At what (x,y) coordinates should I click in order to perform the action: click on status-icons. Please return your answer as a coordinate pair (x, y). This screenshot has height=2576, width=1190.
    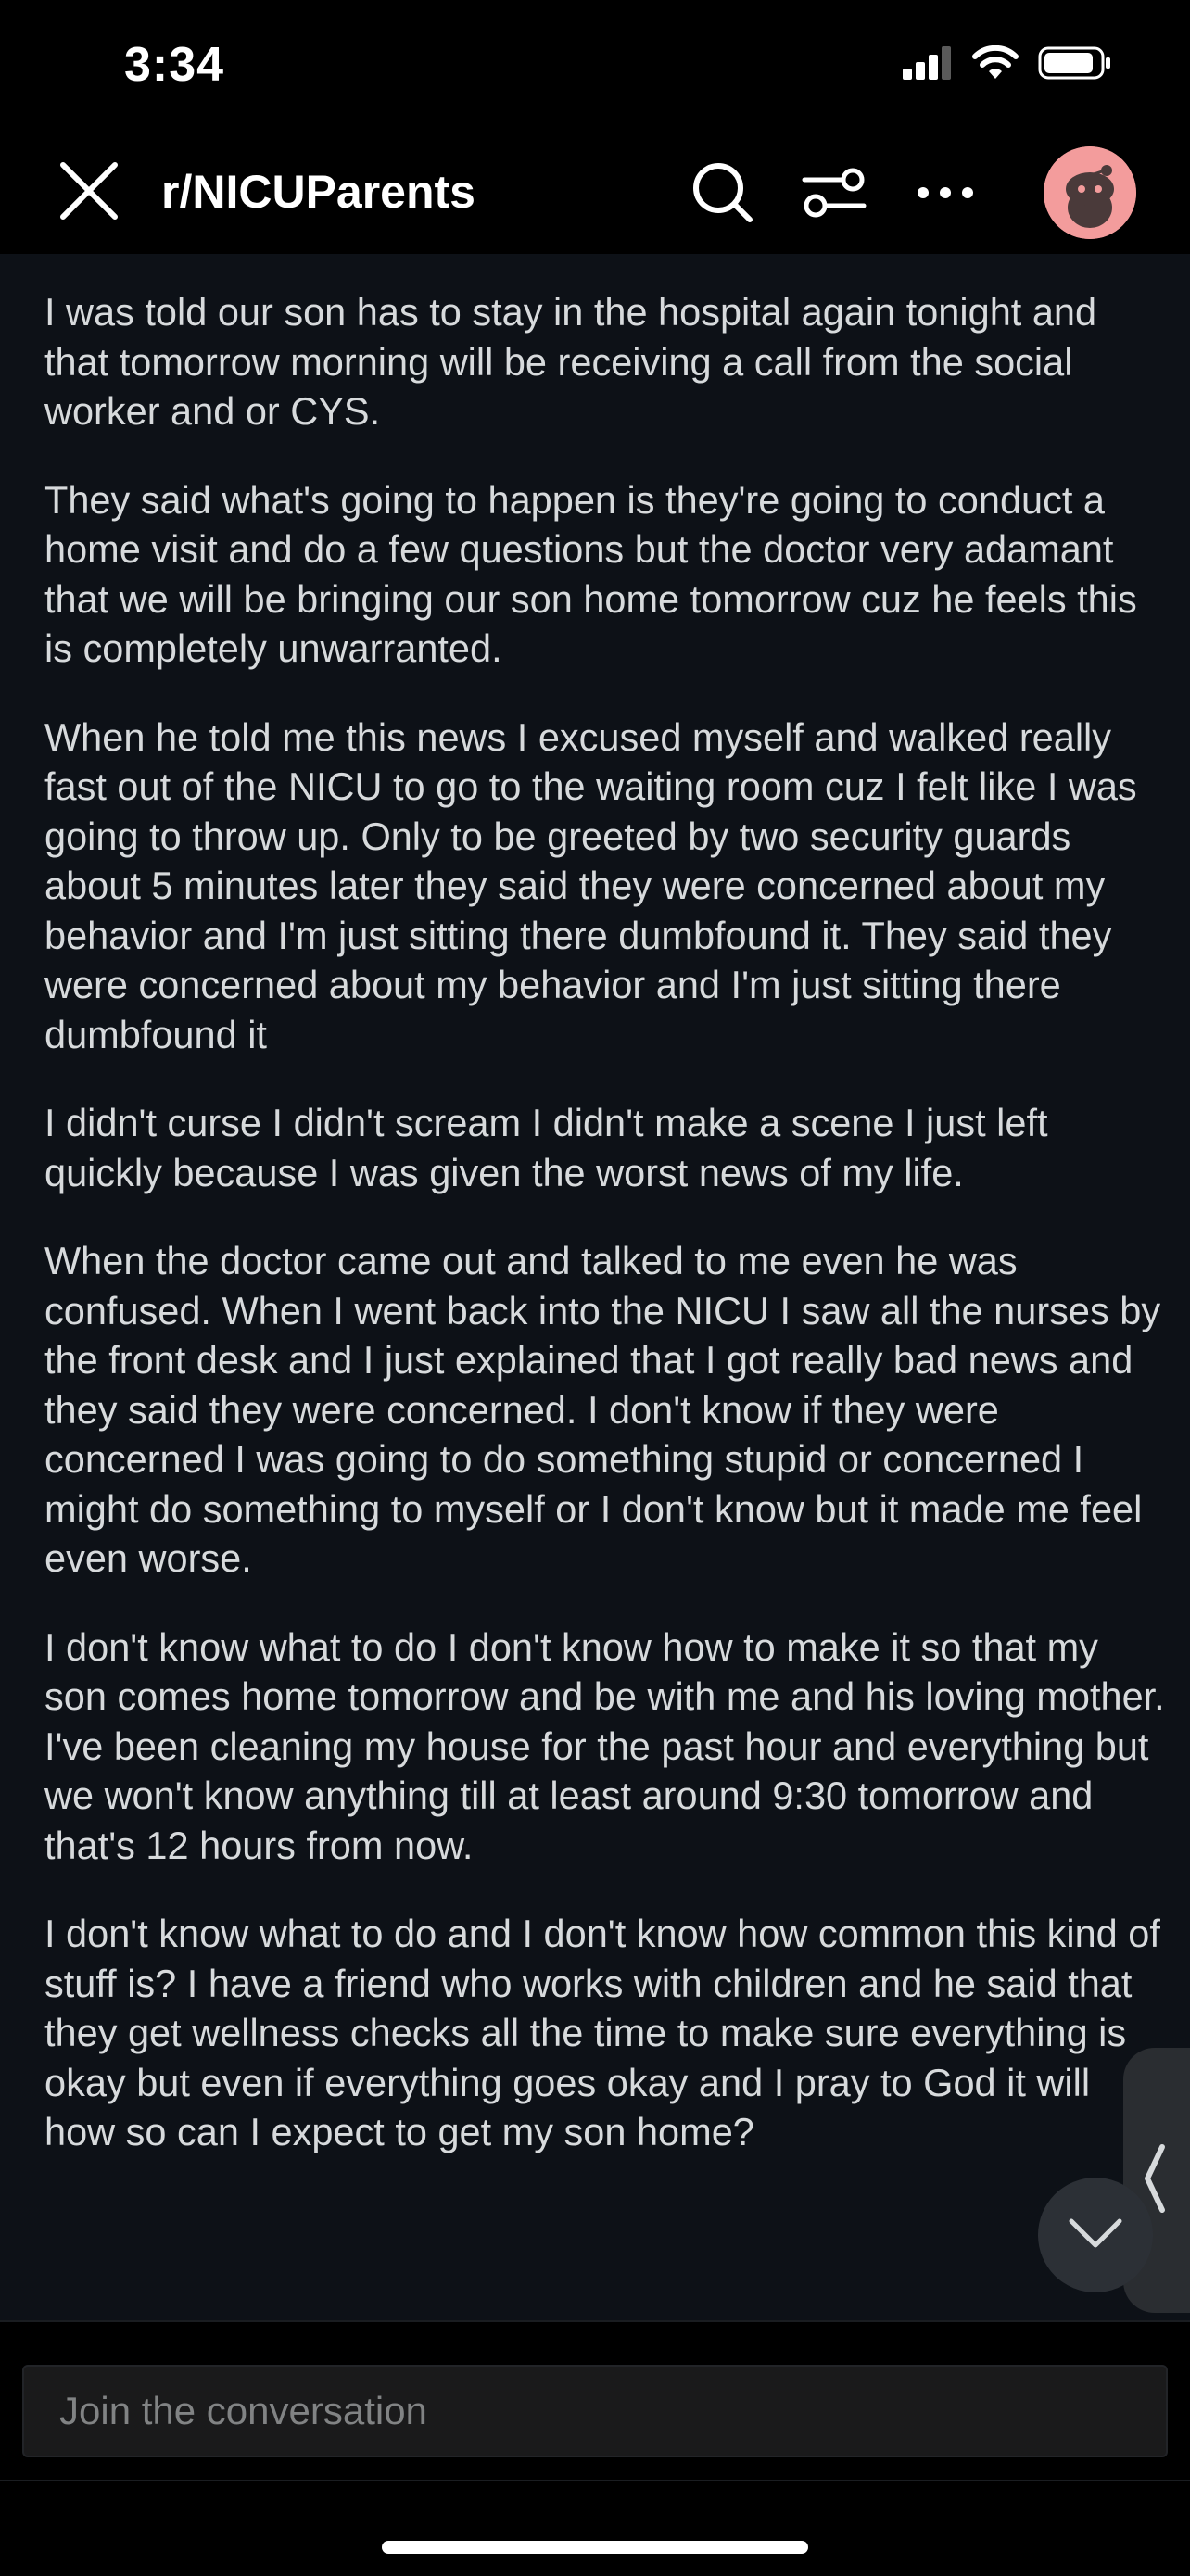
    Looking at the image, I should click on (1008, 65).